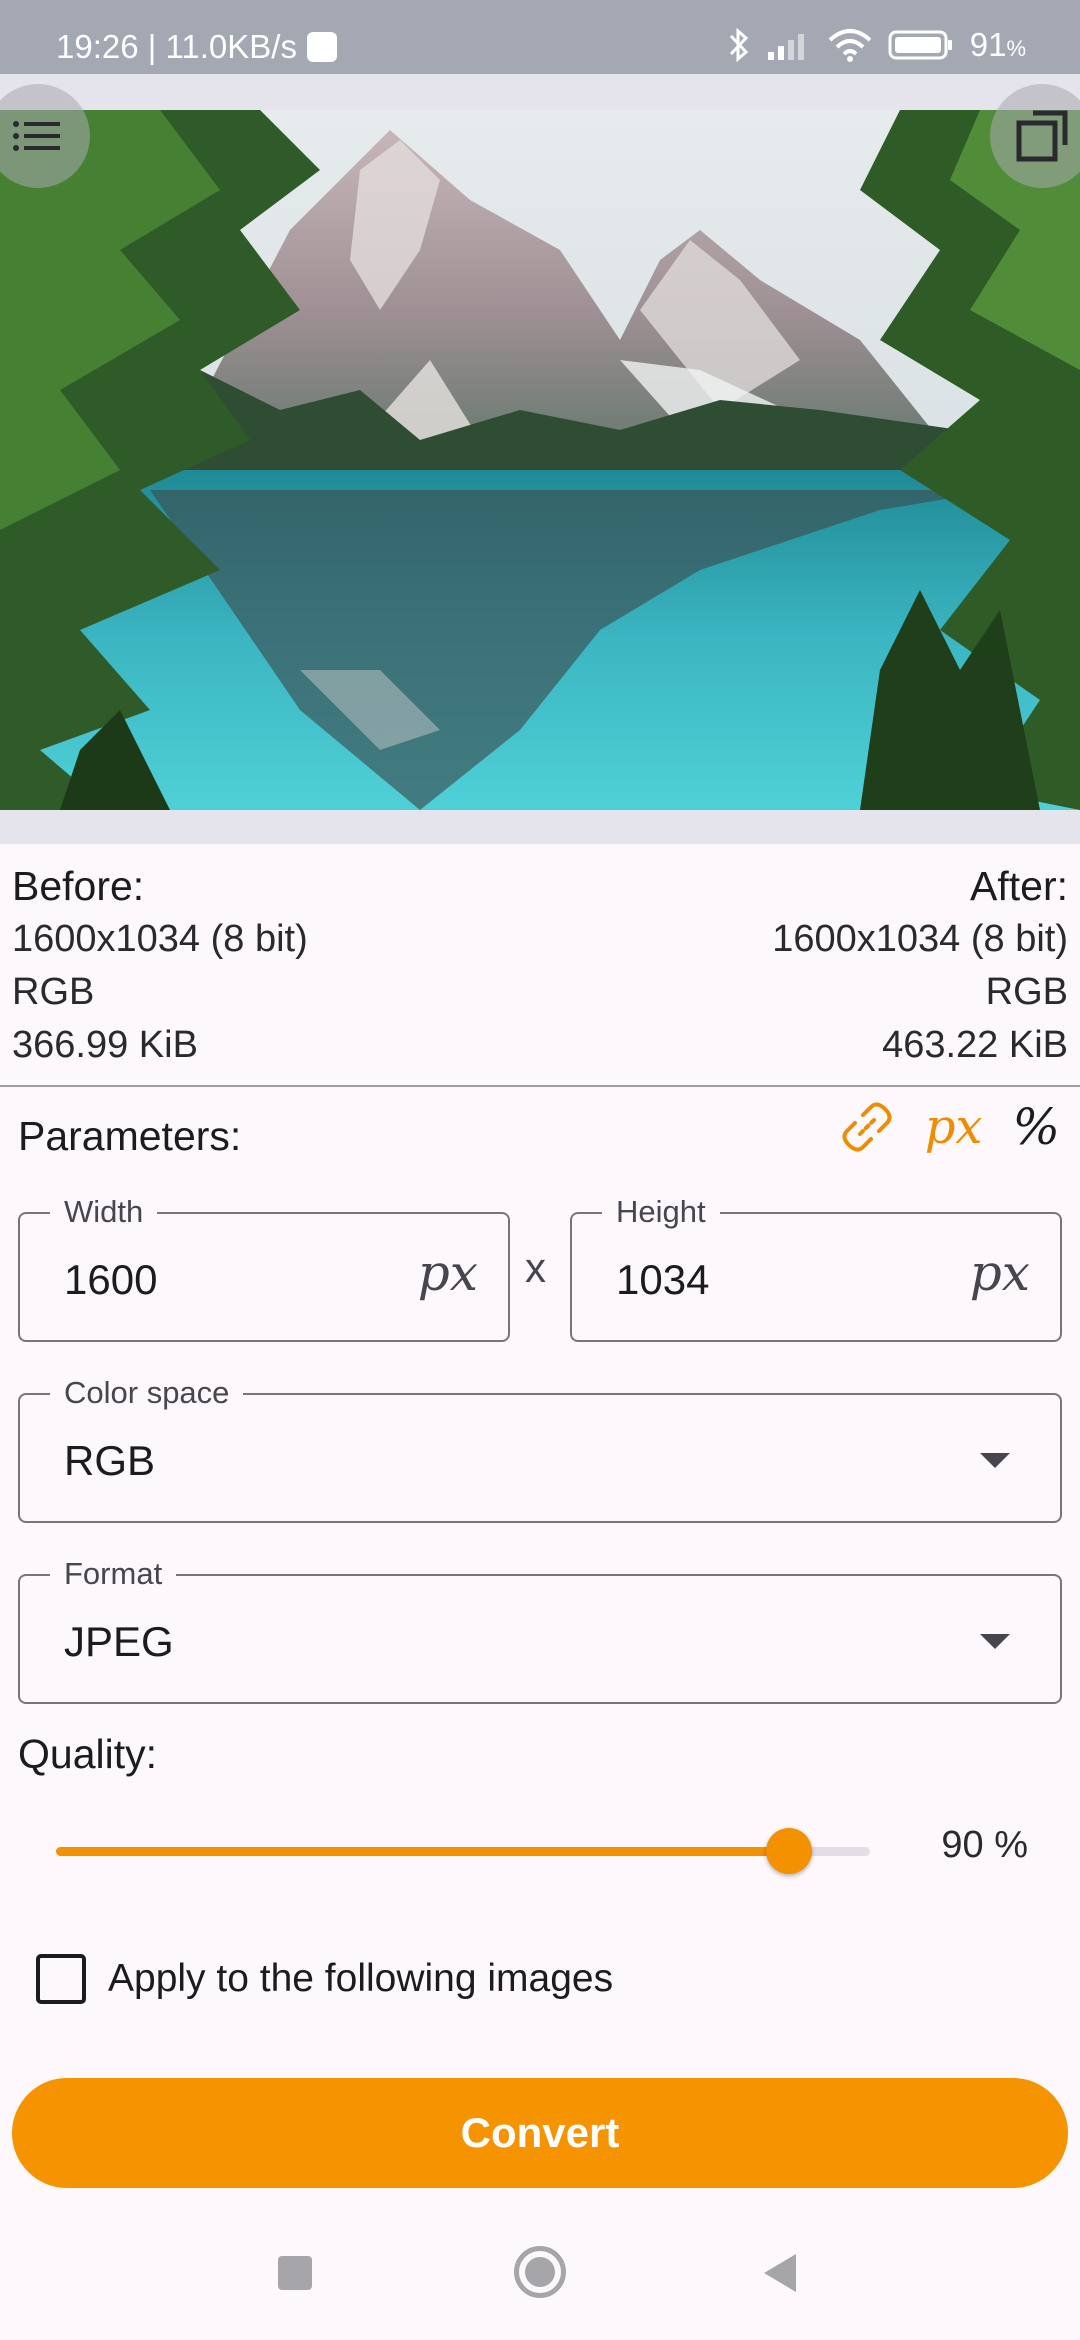 The width and height of the screenshot is (1080, 2340). Describe the element at coordinates (147, 1393) in the screenshot. I see `color-space-label: Color space` at that location.